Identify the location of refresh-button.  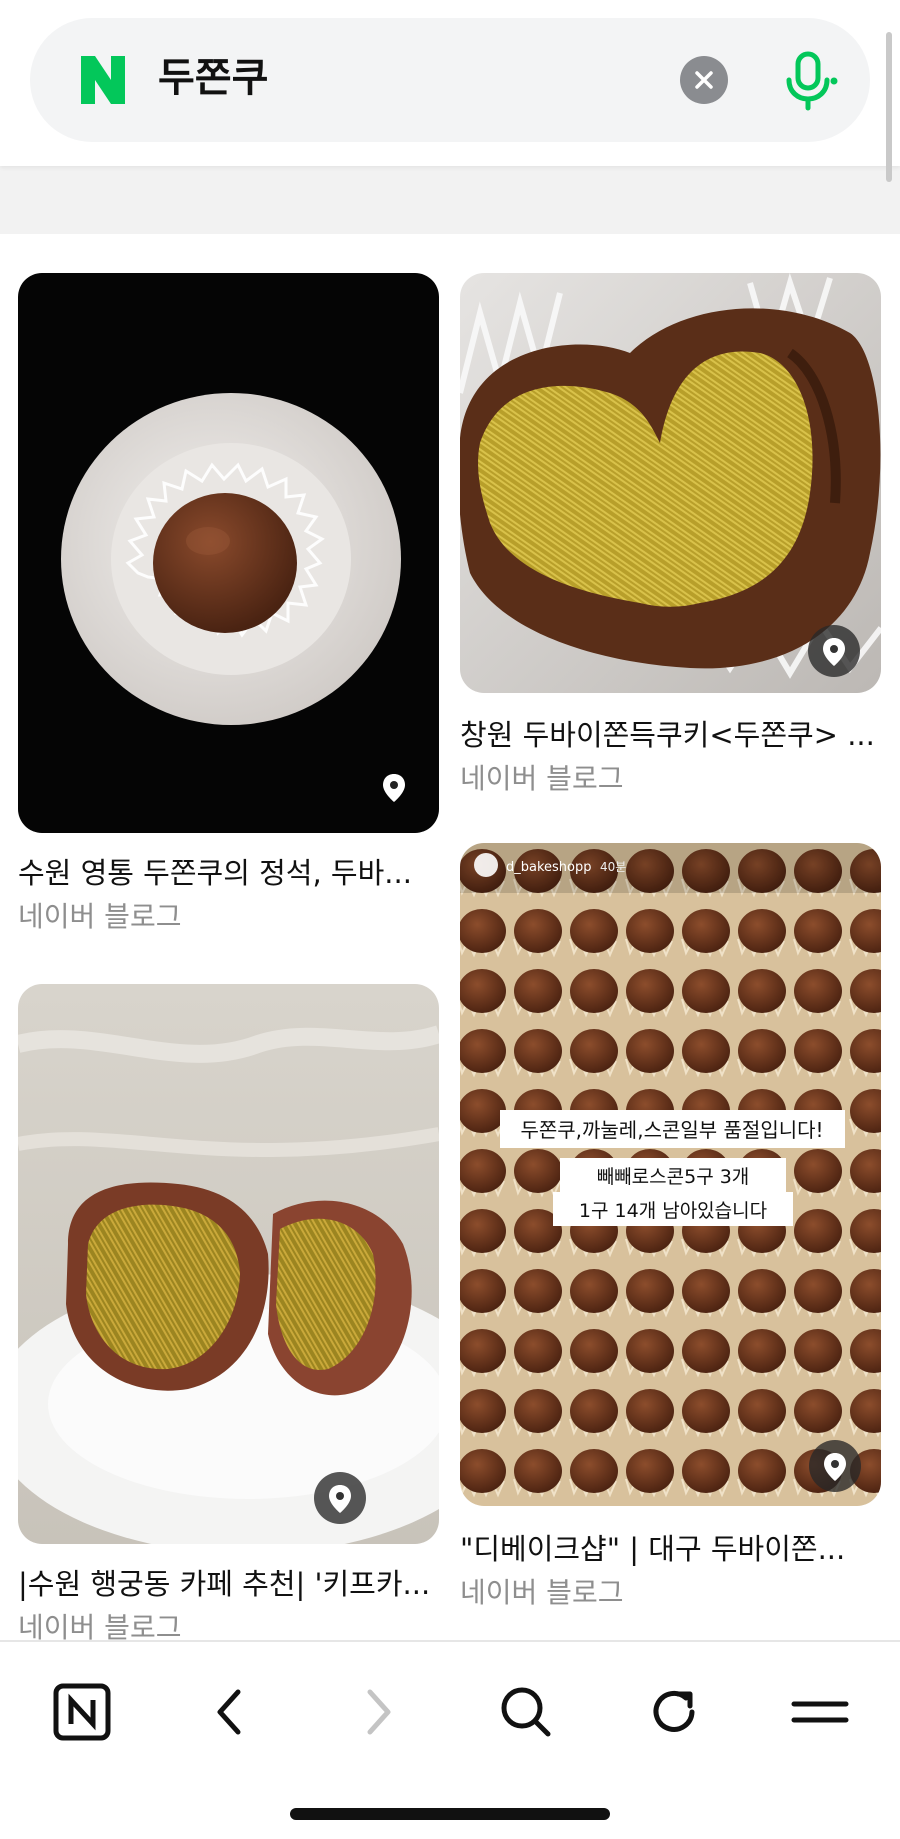
(674, 1712).